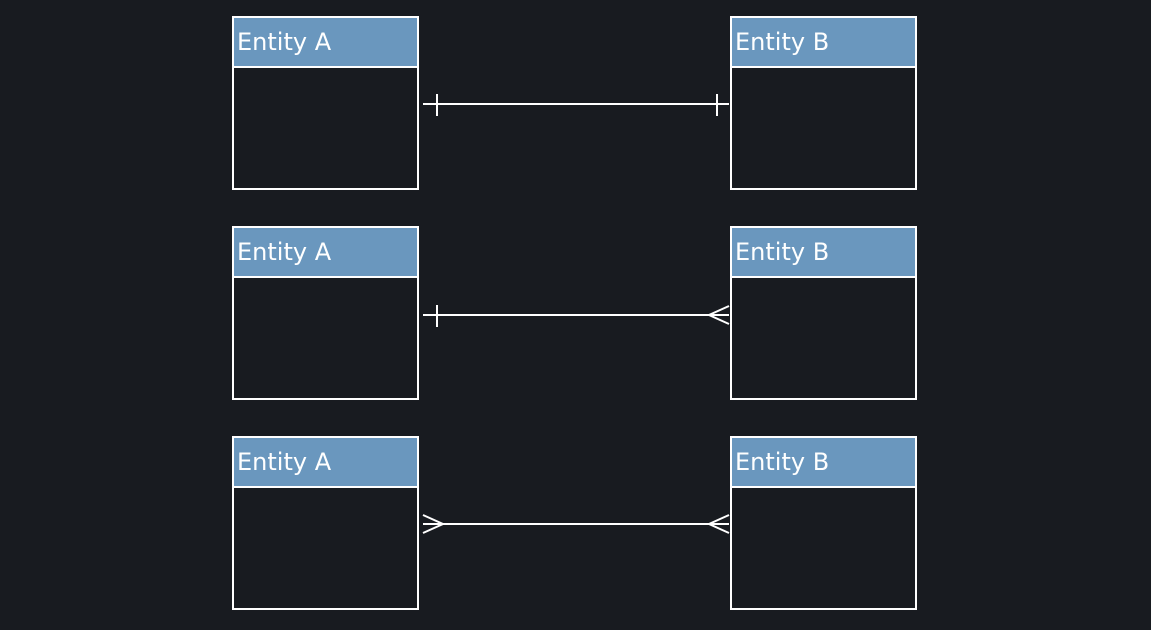  Describe the element at coordinates (576, 524) in the screenshot. I see `relationship-many-to-many` at that location.